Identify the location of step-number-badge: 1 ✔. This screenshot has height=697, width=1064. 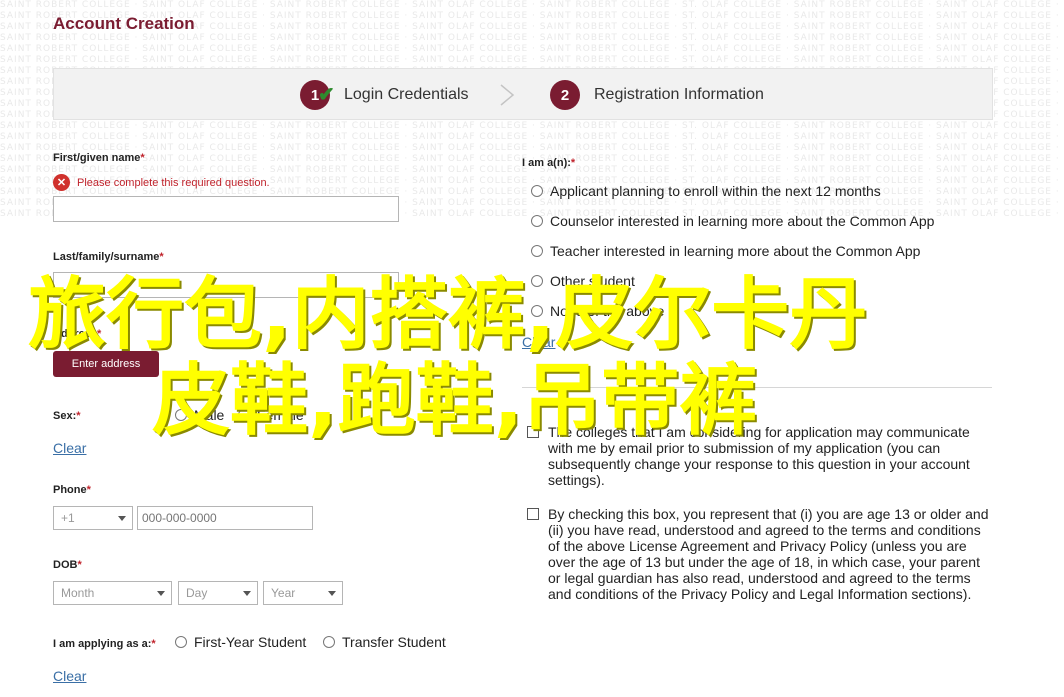
(317, 95).